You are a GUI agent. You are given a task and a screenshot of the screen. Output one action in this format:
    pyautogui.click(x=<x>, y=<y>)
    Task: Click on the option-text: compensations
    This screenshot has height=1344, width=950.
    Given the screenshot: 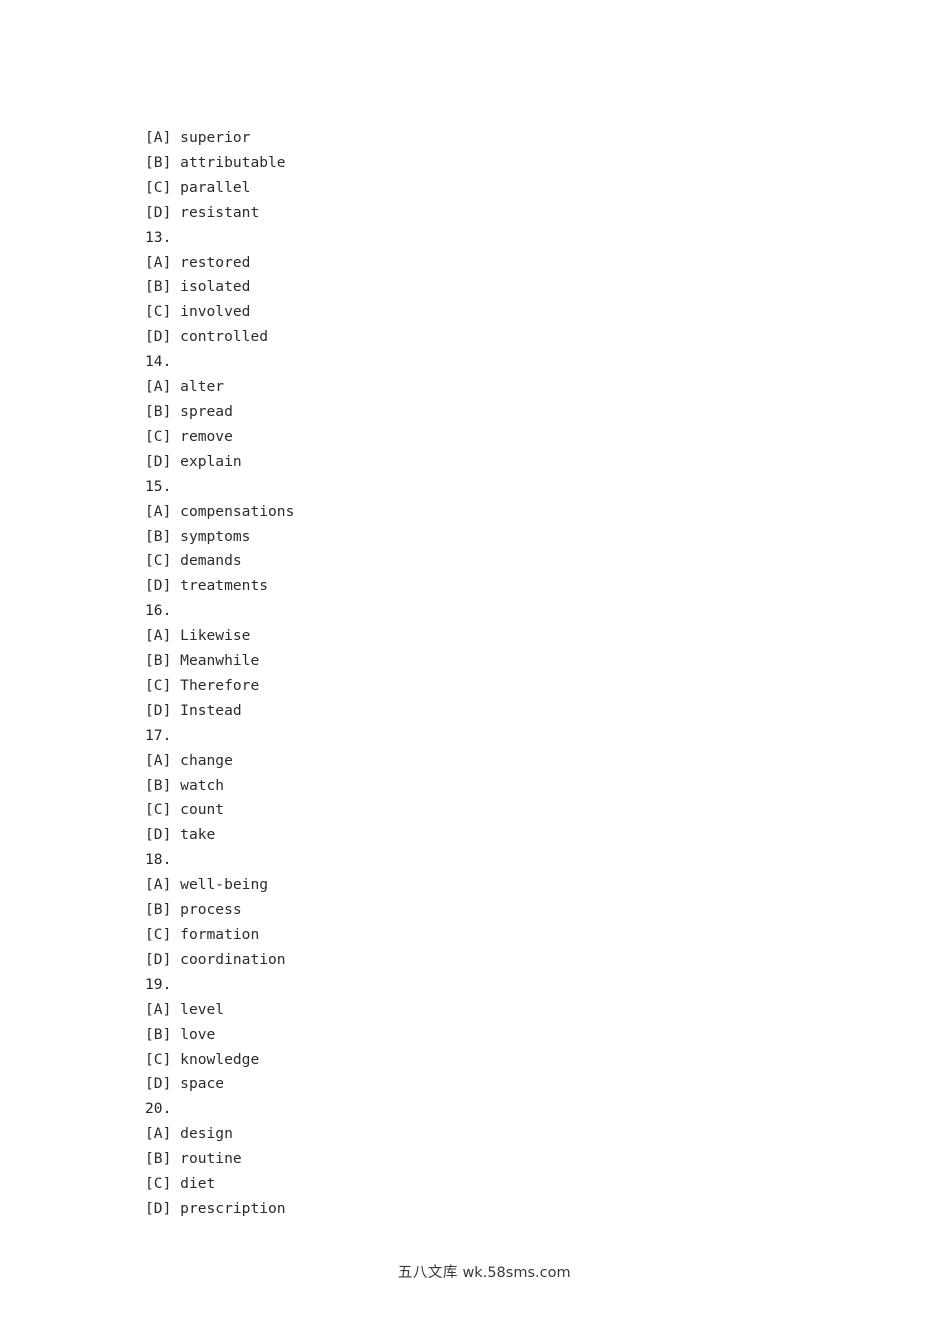 What is the action you would take?
    pyautogui.click(x=237, y=511)
    